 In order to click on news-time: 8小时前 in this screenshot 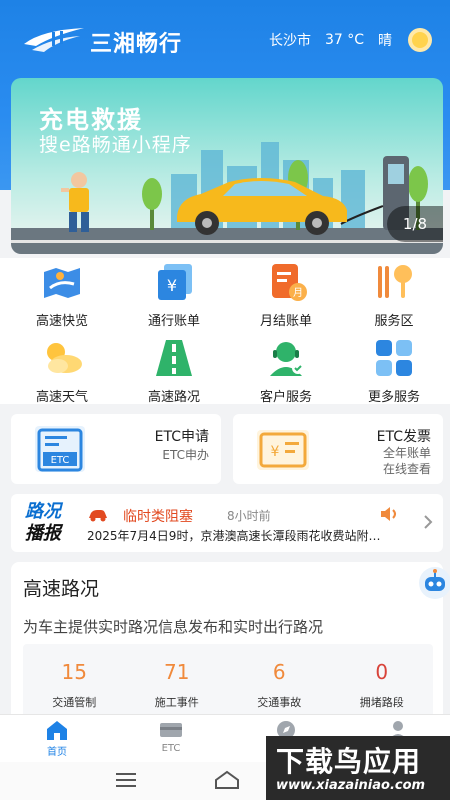, I will do `click(249, 516)`.